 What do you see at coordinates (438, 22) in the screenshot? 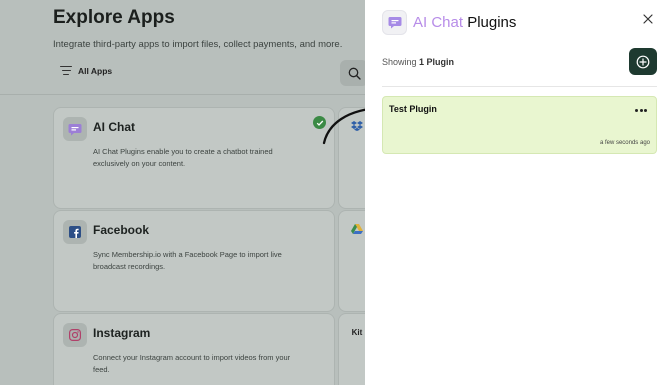
I see `panel-title-accent: AI Chat` at bounding box center [438, 22].